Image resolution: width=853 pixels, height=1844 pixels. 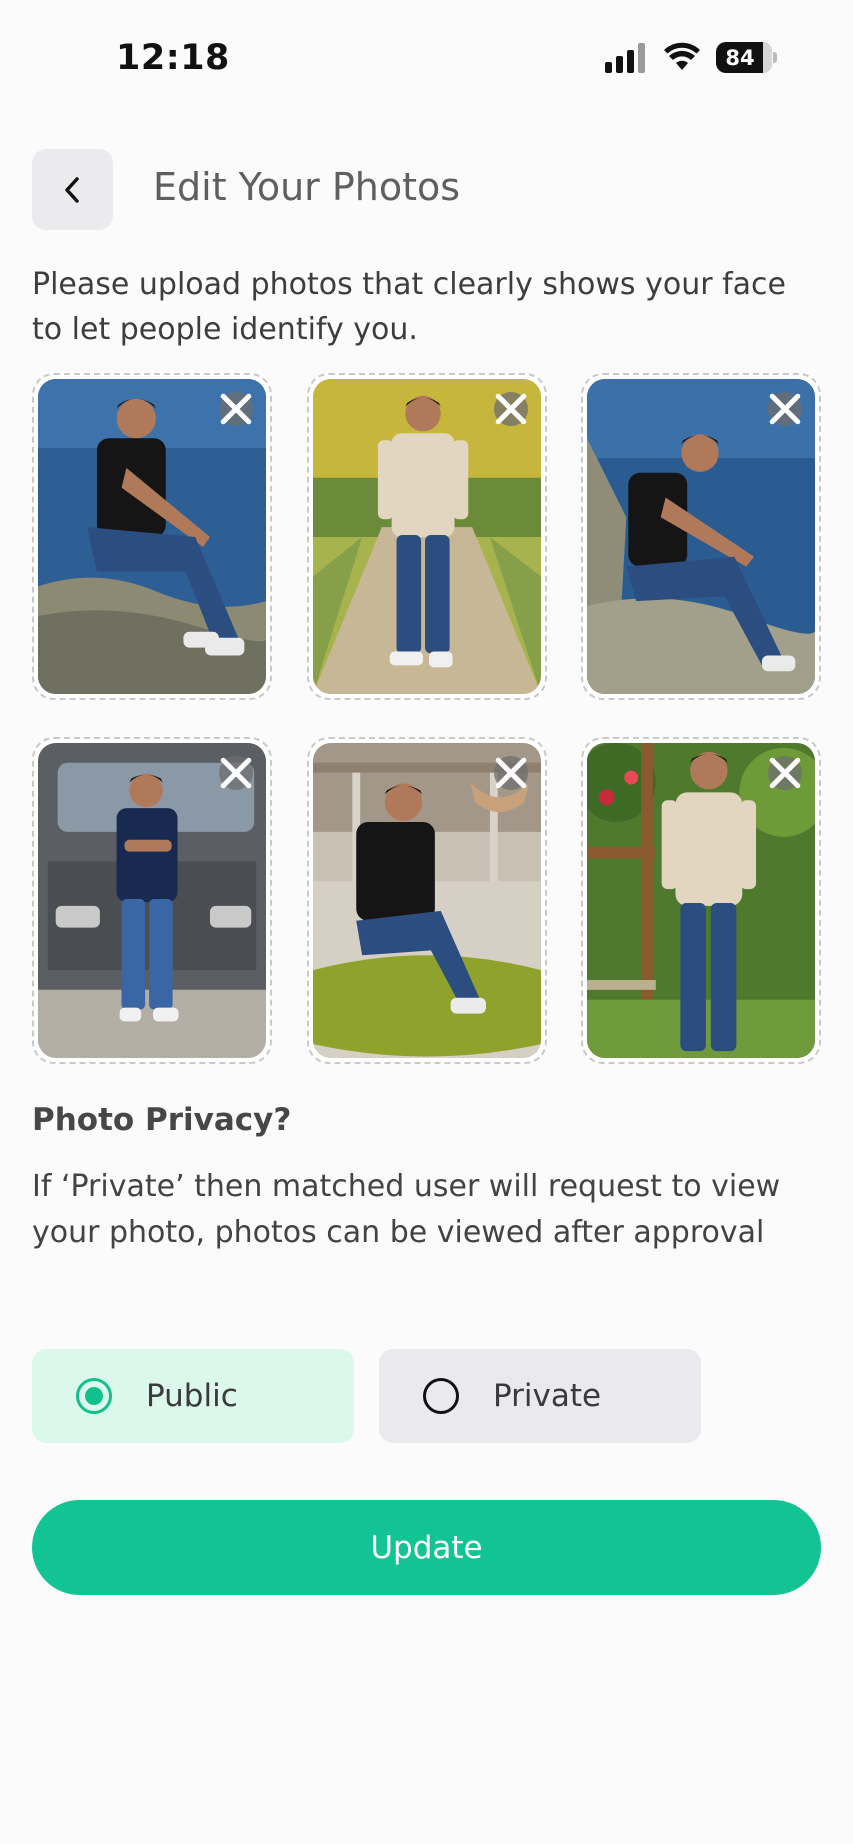 I want to click on radio-selected-icon, so click(x=94, y=1396).